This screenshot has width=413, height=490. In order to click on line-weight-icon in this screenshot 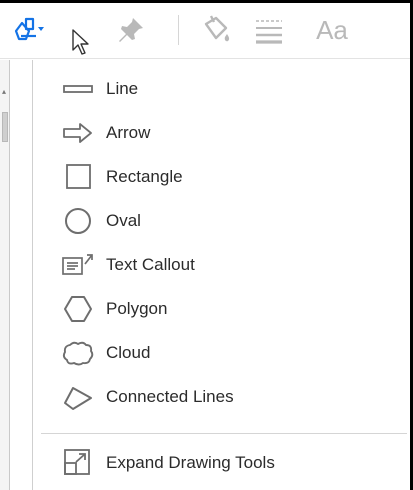, I will do `click(269, 32)`.